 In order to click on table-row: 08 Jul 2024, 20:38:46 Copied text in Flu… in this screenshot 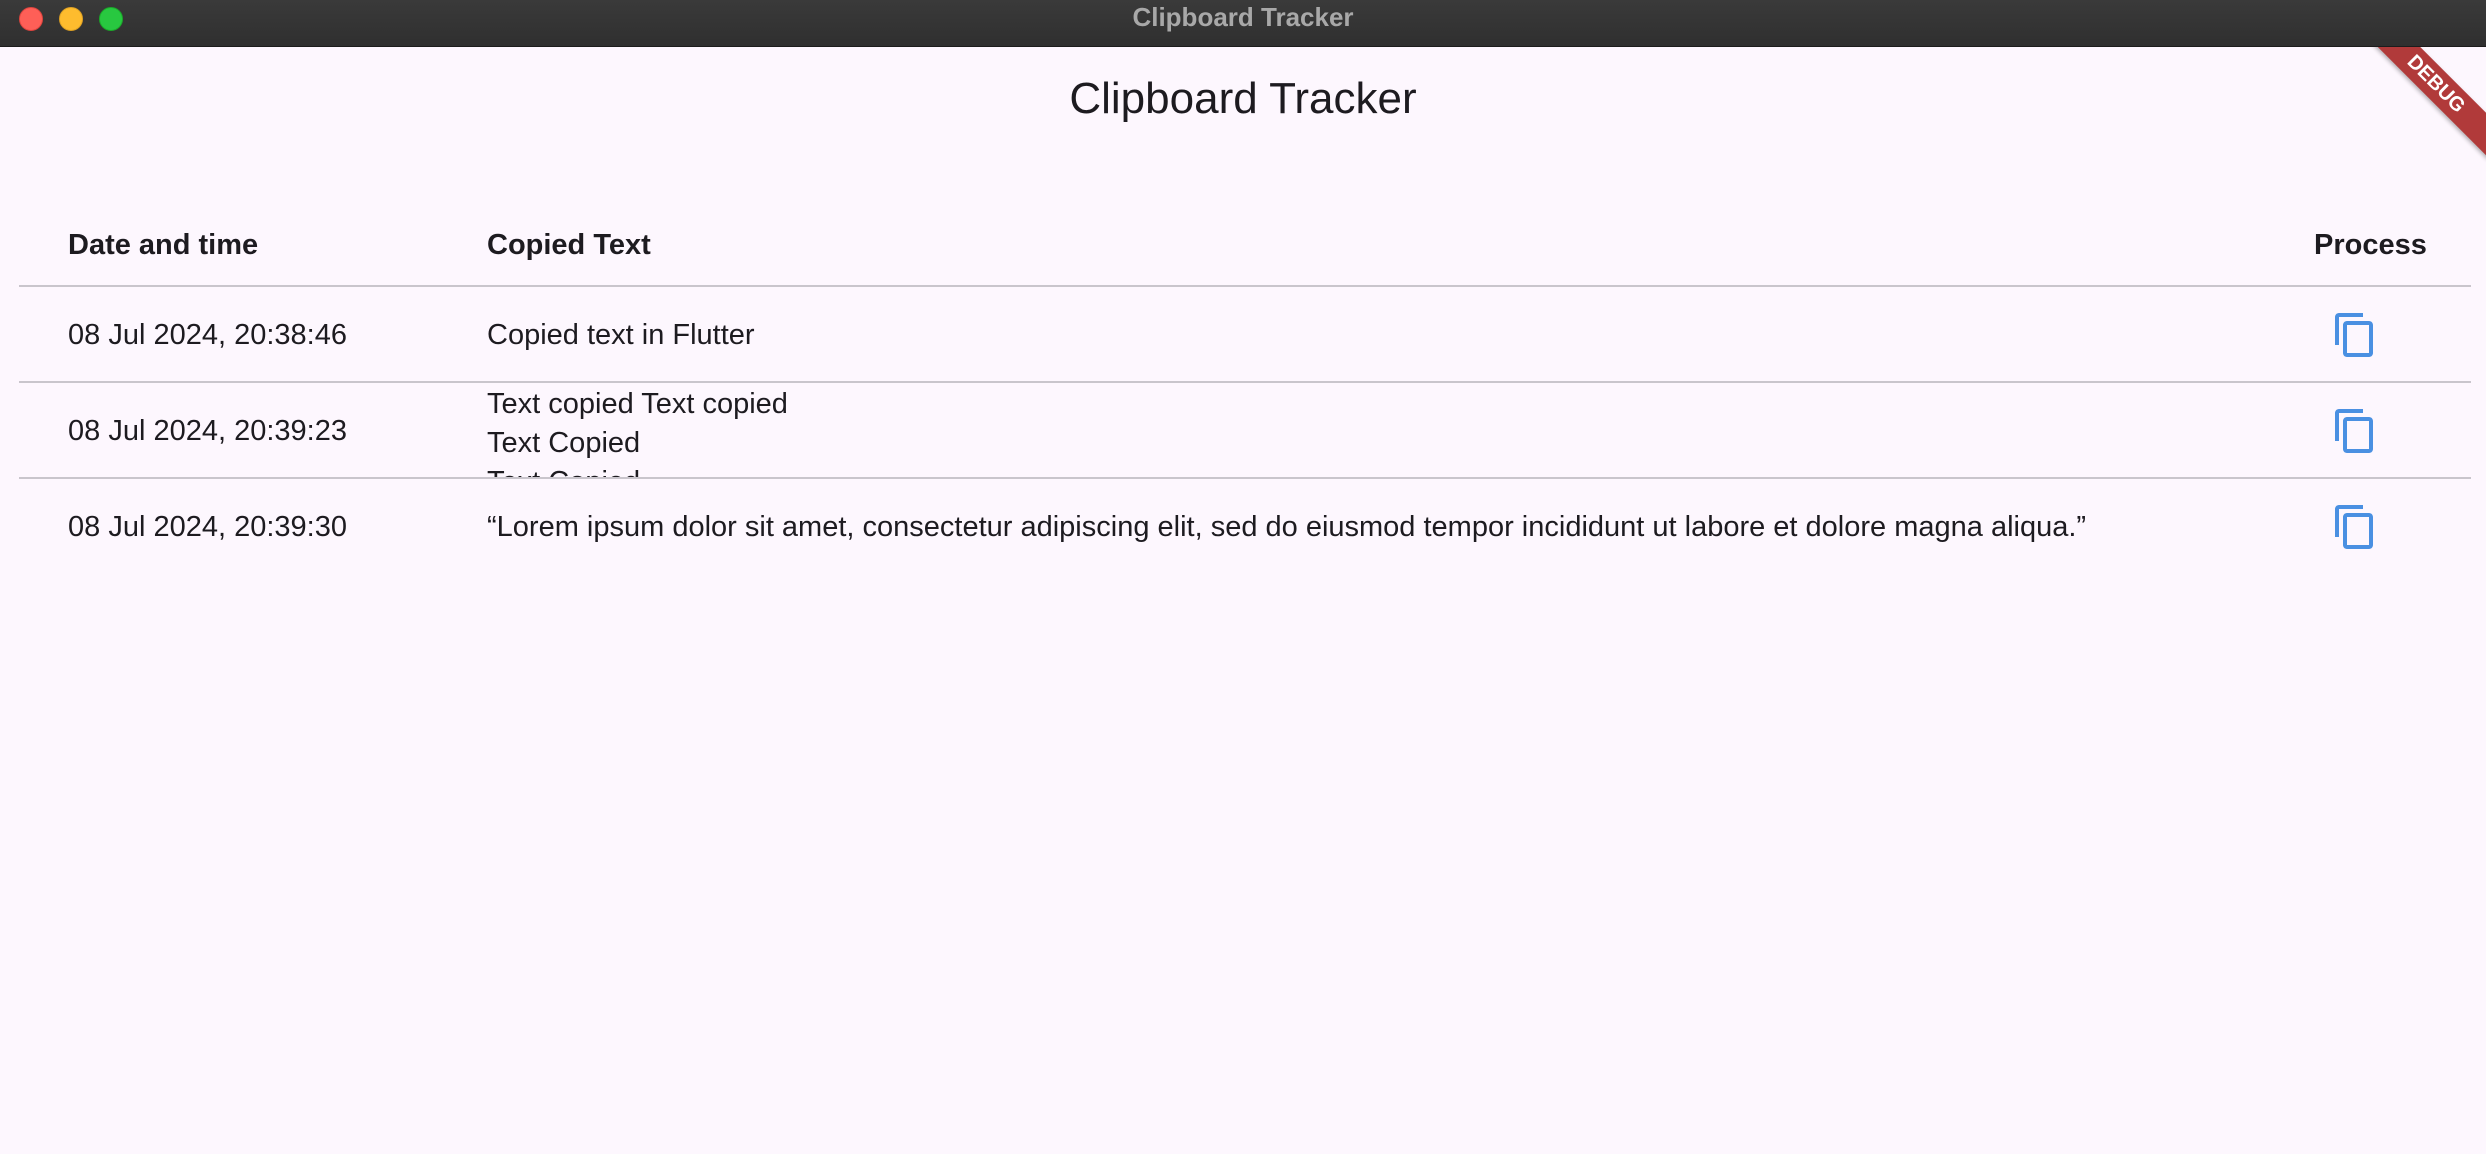, I will do `click(1245, 335)`.